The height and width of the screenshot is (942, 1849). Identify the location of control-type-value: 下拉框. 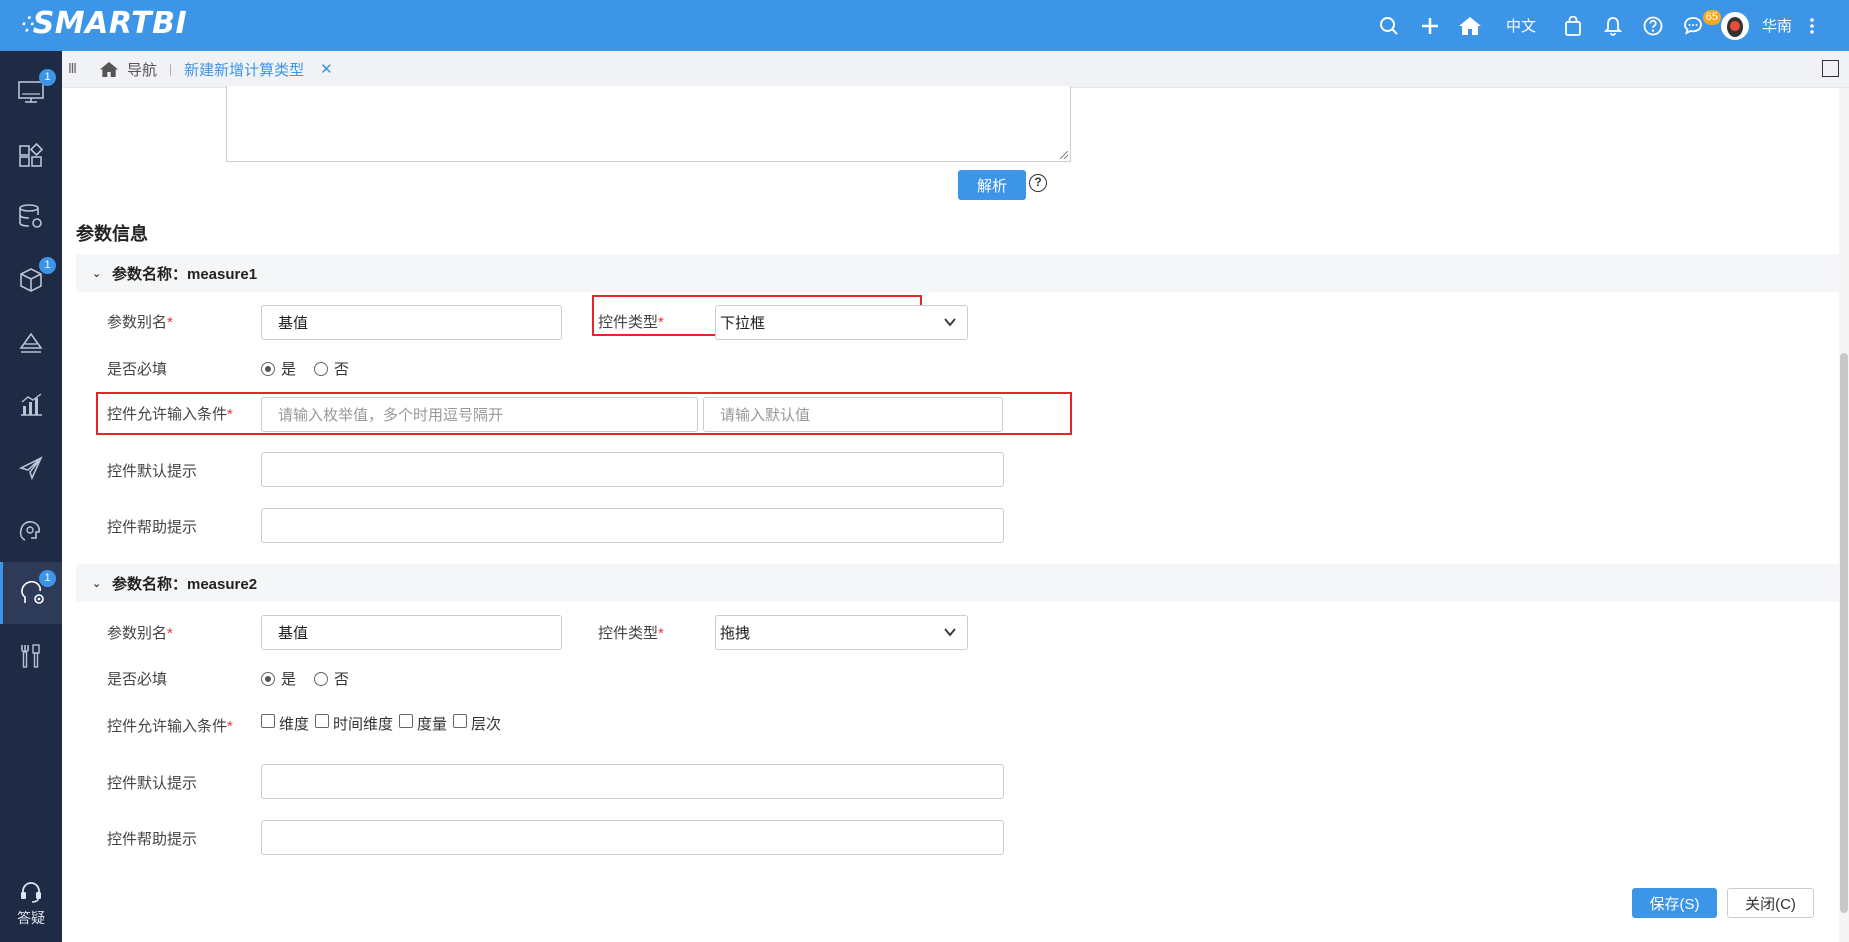
(743, 323).